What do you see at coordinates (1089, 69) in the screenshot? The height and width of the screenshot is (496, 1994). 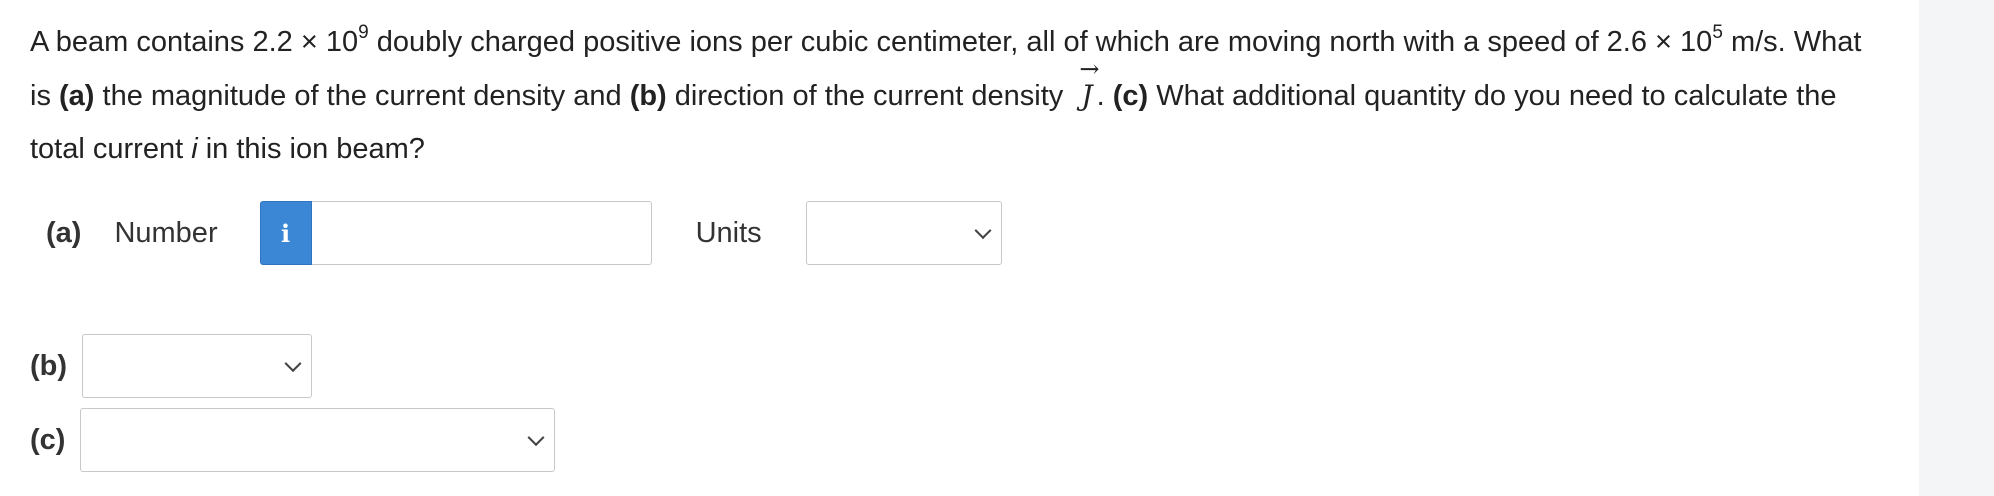 I see `vector-arrow: →` at bounding box center [1089, 69].